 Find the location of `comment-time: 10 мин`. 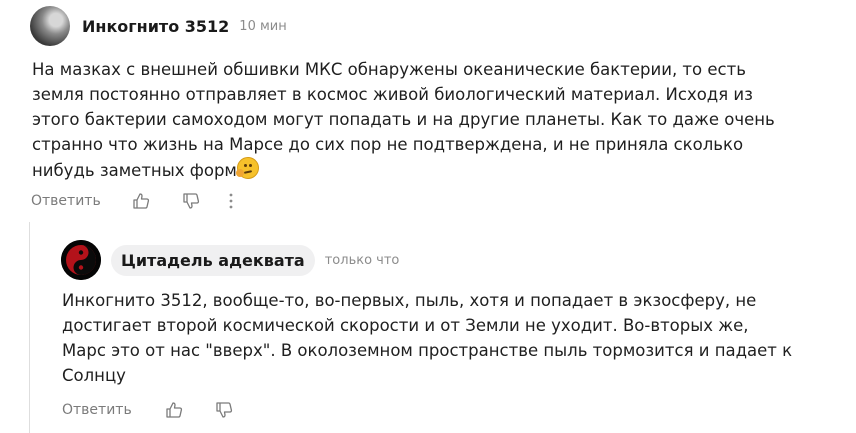

comment-time: 10 мин is located at coordinates (263, 26).